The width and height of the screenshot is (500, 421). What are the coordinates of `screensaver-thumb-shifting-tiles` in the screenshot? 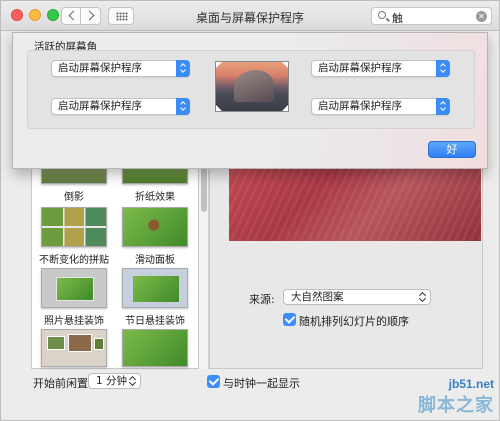 It's located at (74, 227).